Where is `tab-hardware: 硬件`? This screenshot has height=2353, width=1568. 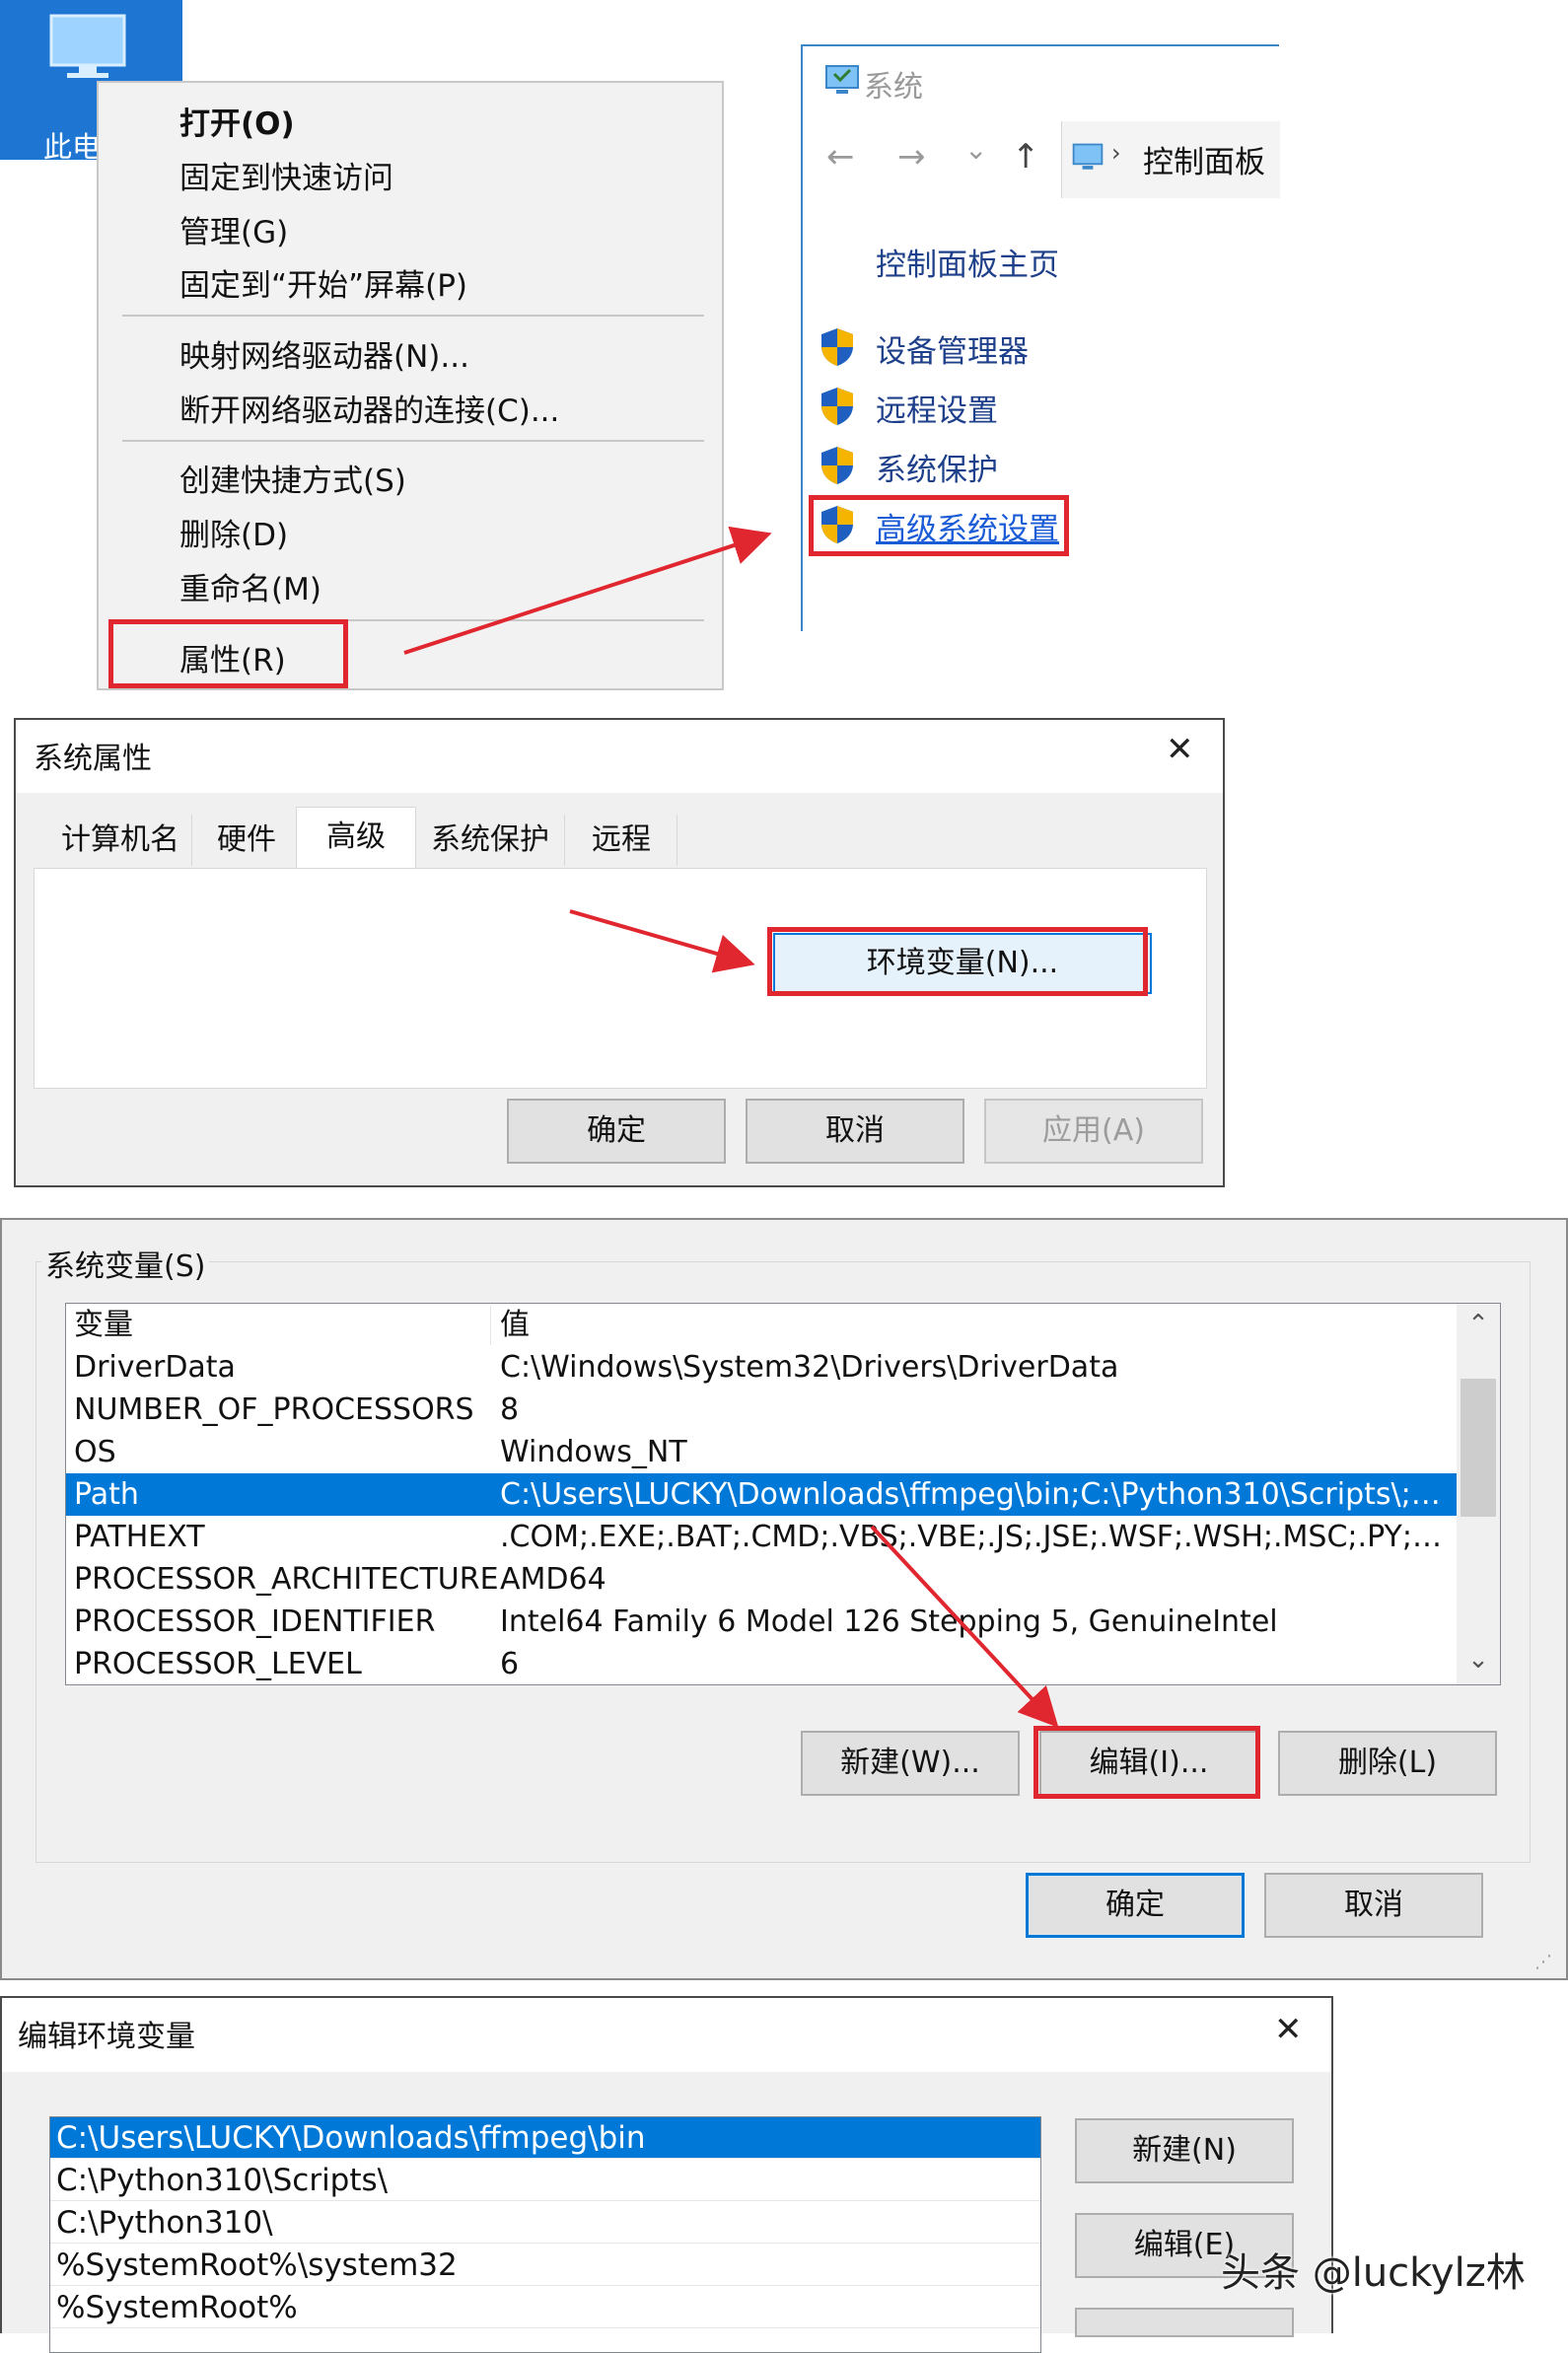
tab-hardware: 硬件 is located at coordinates (247, 840).